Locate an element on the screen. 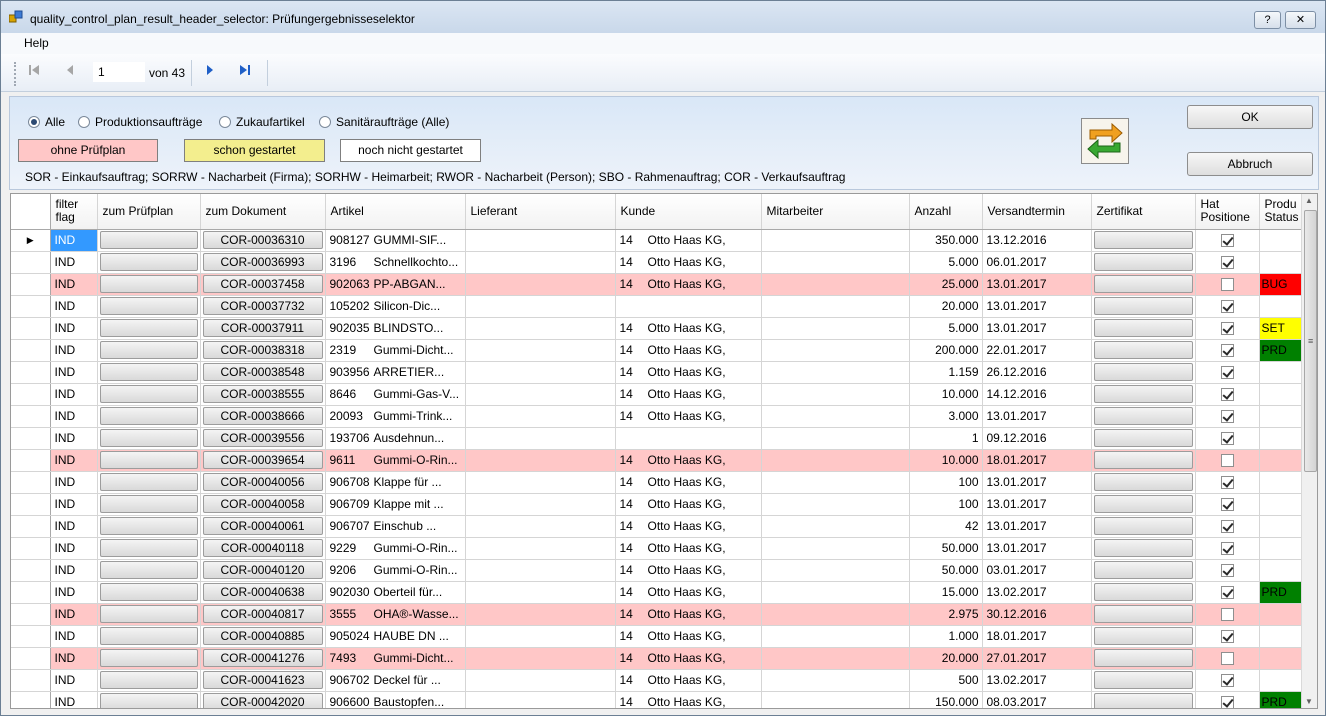  col-zertifikat: Zertifikat is located at coordinates (1143, 212).